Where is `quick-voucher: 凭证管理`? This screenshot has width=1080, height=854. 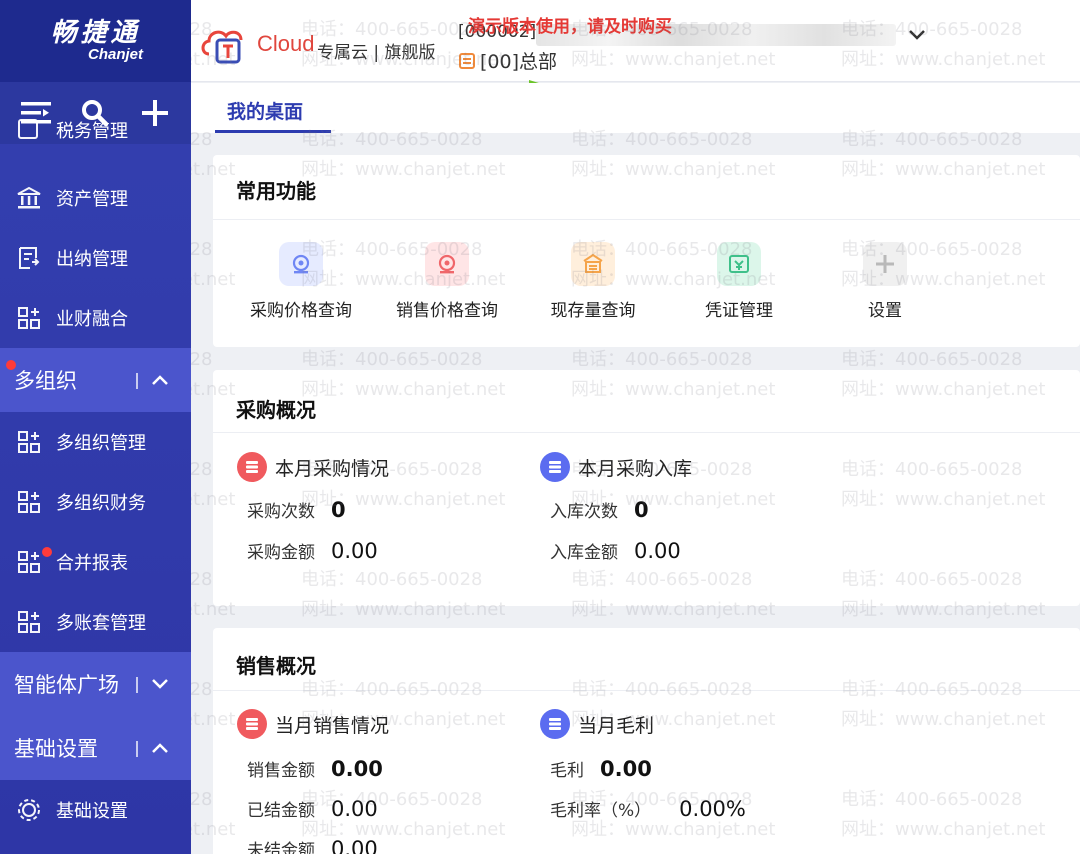
quick-voucher: 凭证管理 is located at coordinates (739, 281).